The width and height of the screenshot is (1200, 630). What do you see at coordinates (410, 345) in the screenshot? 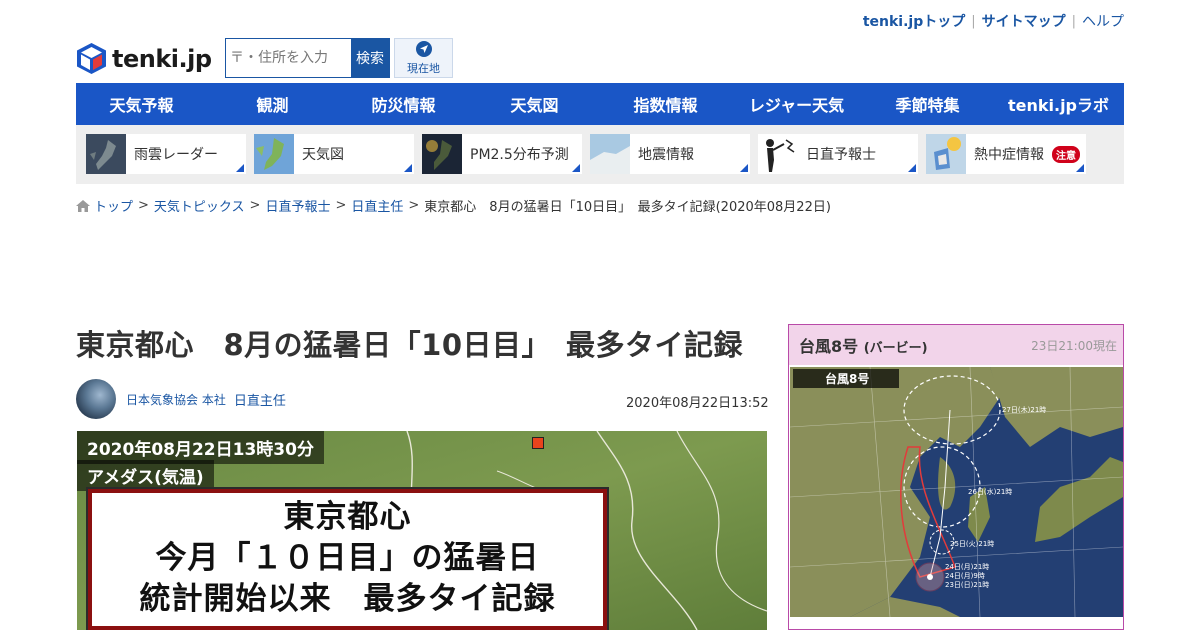
I see `article-title: 東京都心 8月の猛暑日「10日目」 最多タイ記録` at bounding box center [410, 345].